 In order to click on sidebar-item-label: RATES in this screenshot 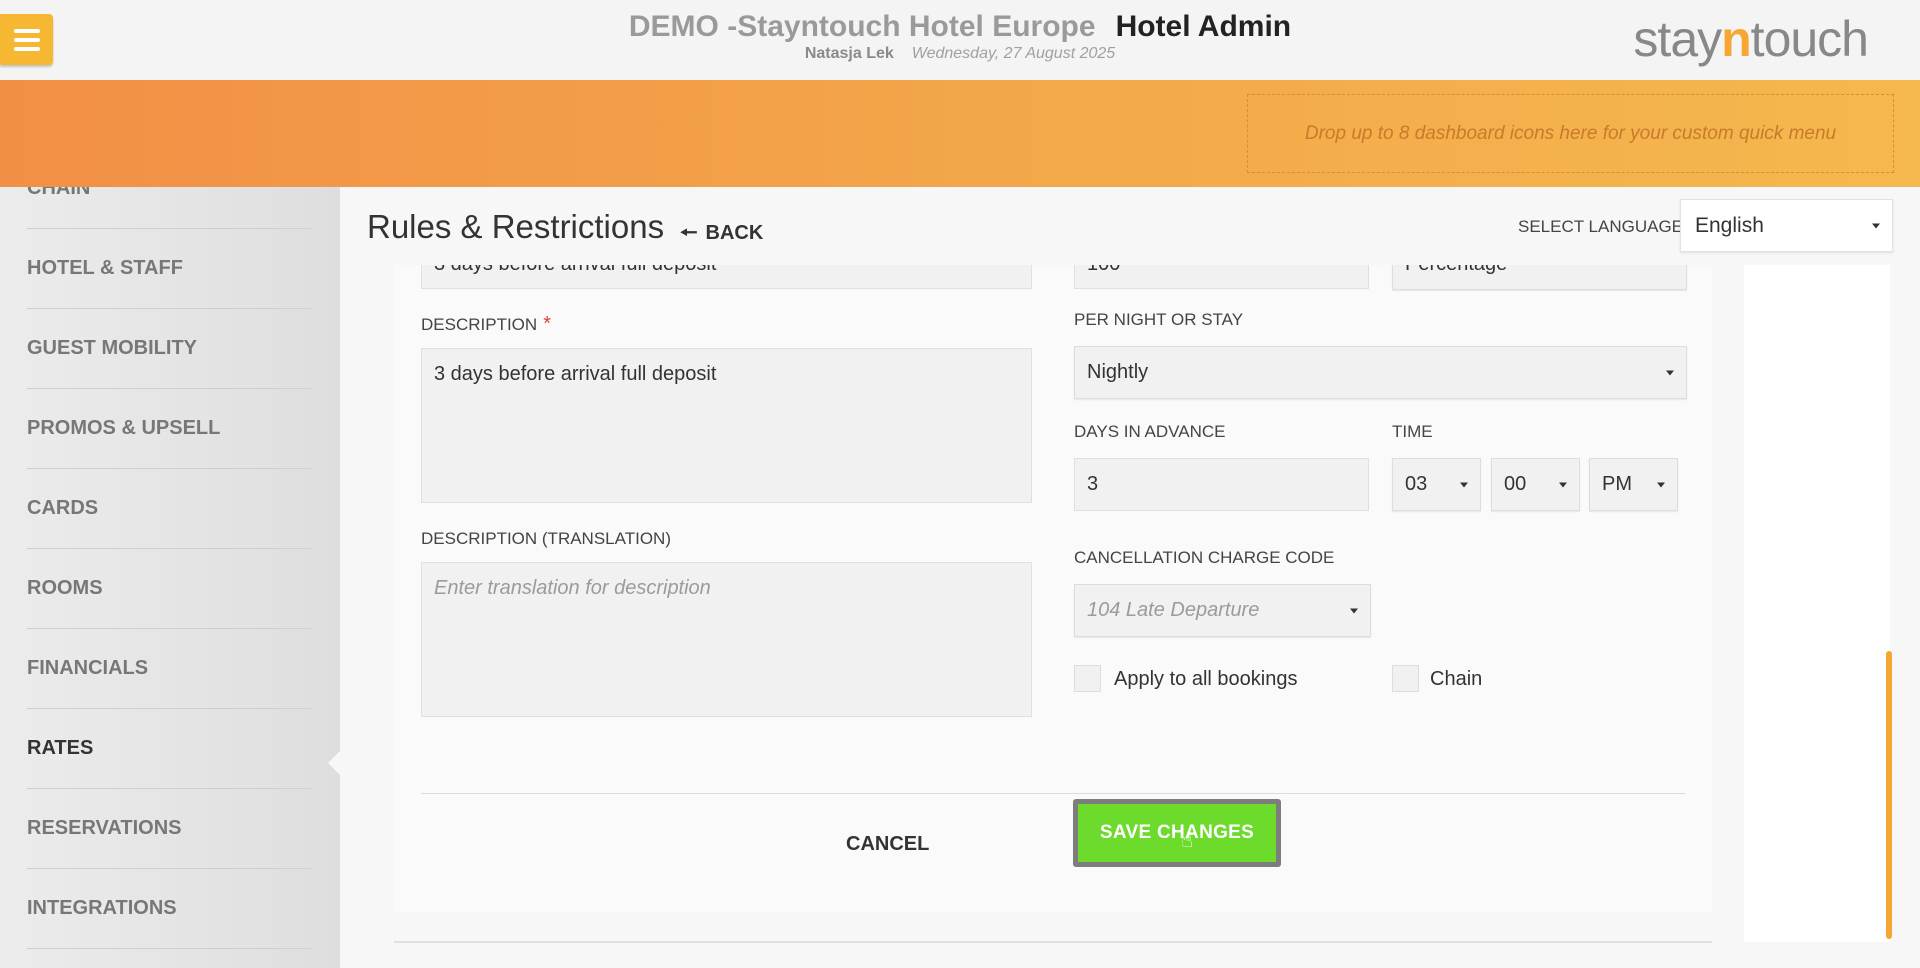, I will do `click(60, 748)`.